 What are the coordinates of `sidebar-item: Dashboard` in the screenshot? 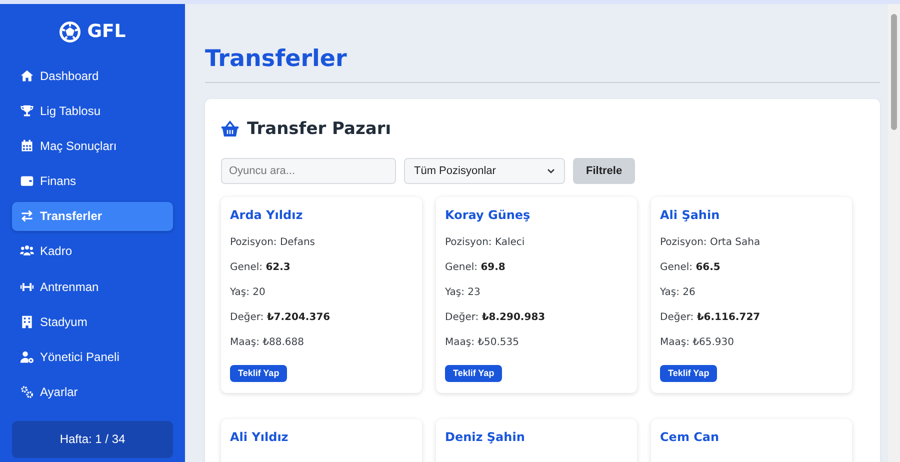 It's located at (92, 75).